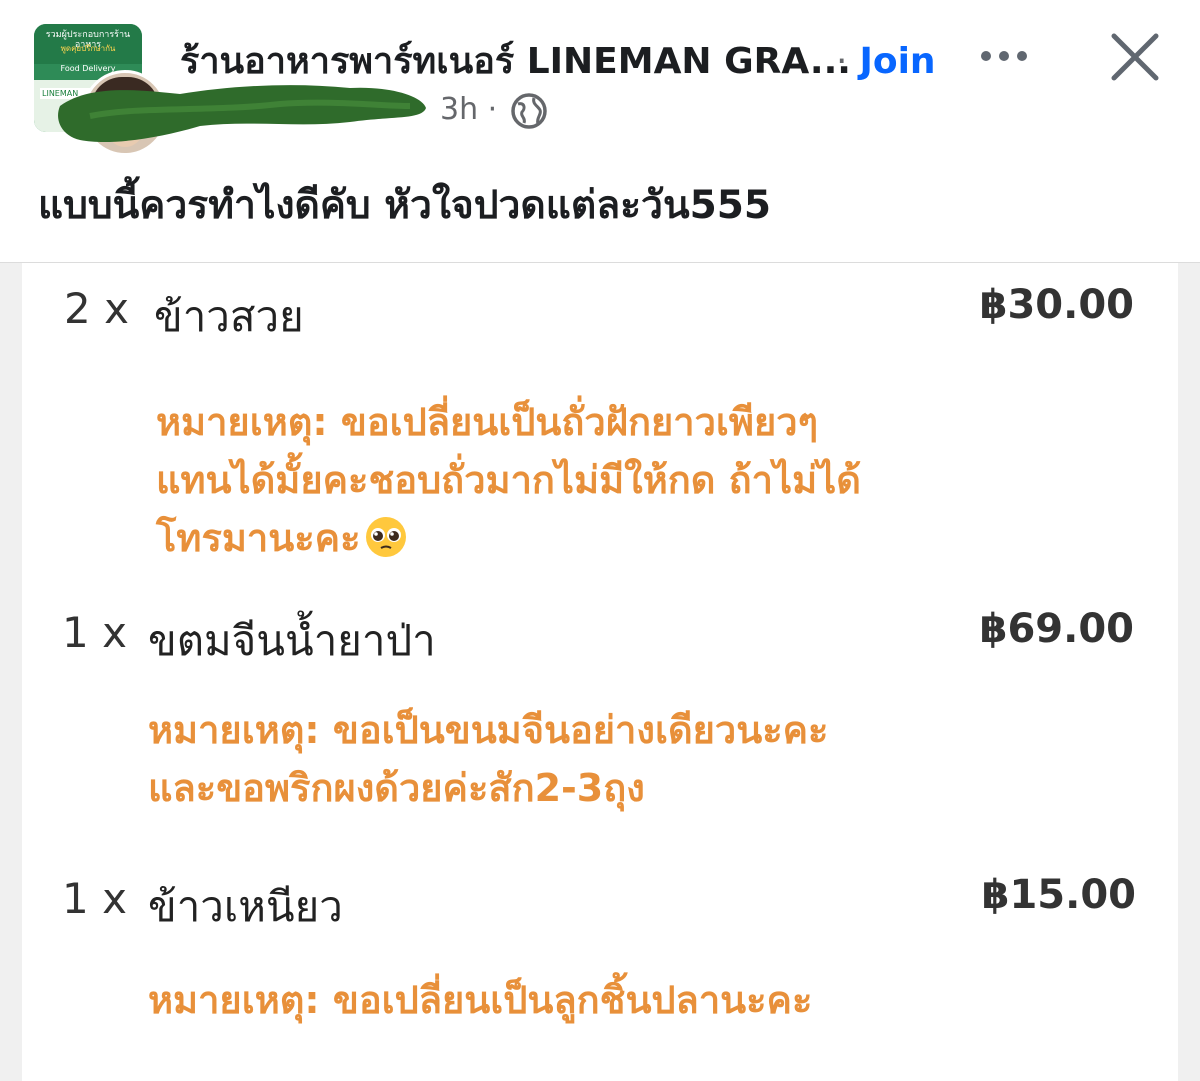 The image size is (1200, 1081). I want to click on pleading-face-emoji-icon, so click(386, 537).